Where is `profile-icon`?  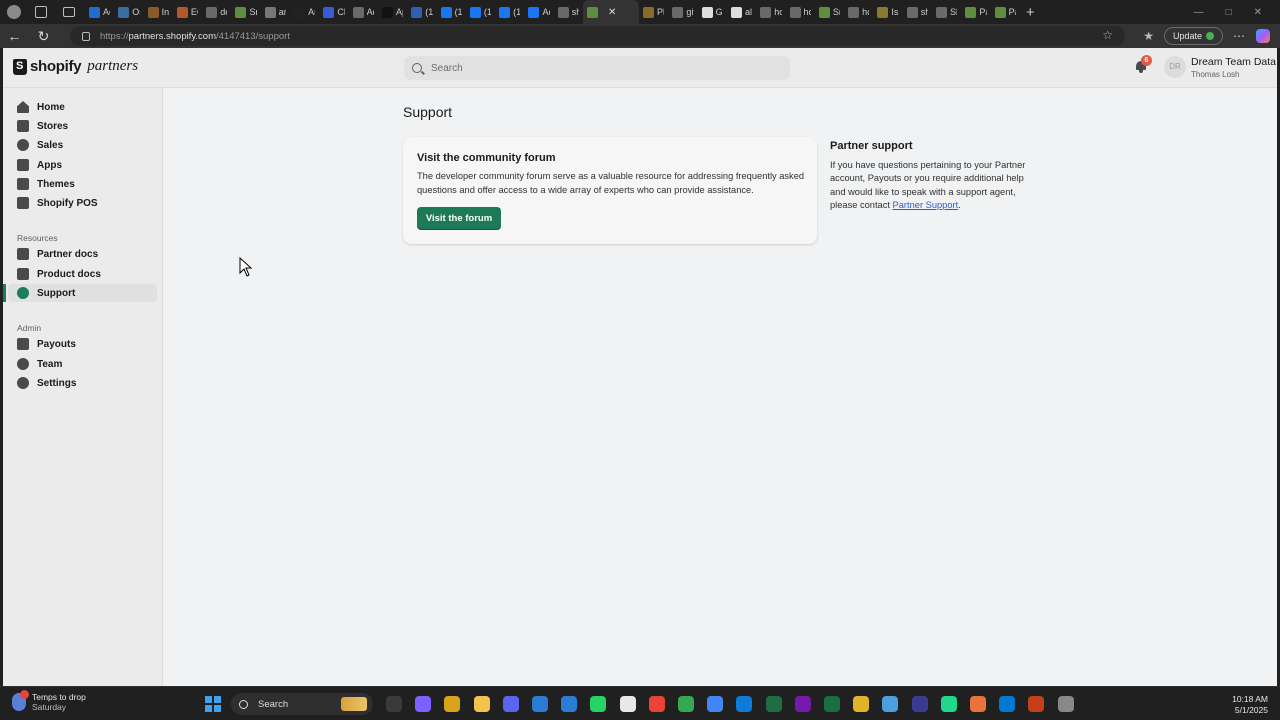
profile-icon is located at coordinates (14, 12).